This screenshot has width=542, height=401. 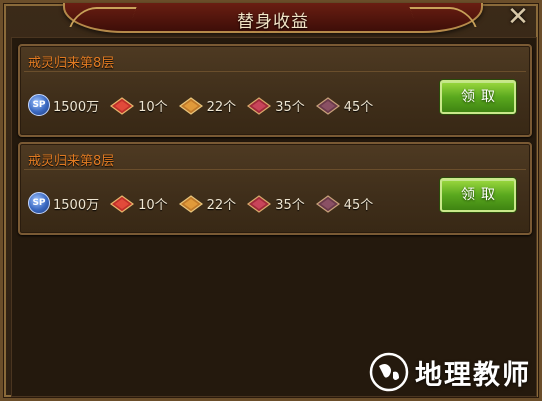 I want to click on watermark: 地理教师, so click(x=449, y=372).